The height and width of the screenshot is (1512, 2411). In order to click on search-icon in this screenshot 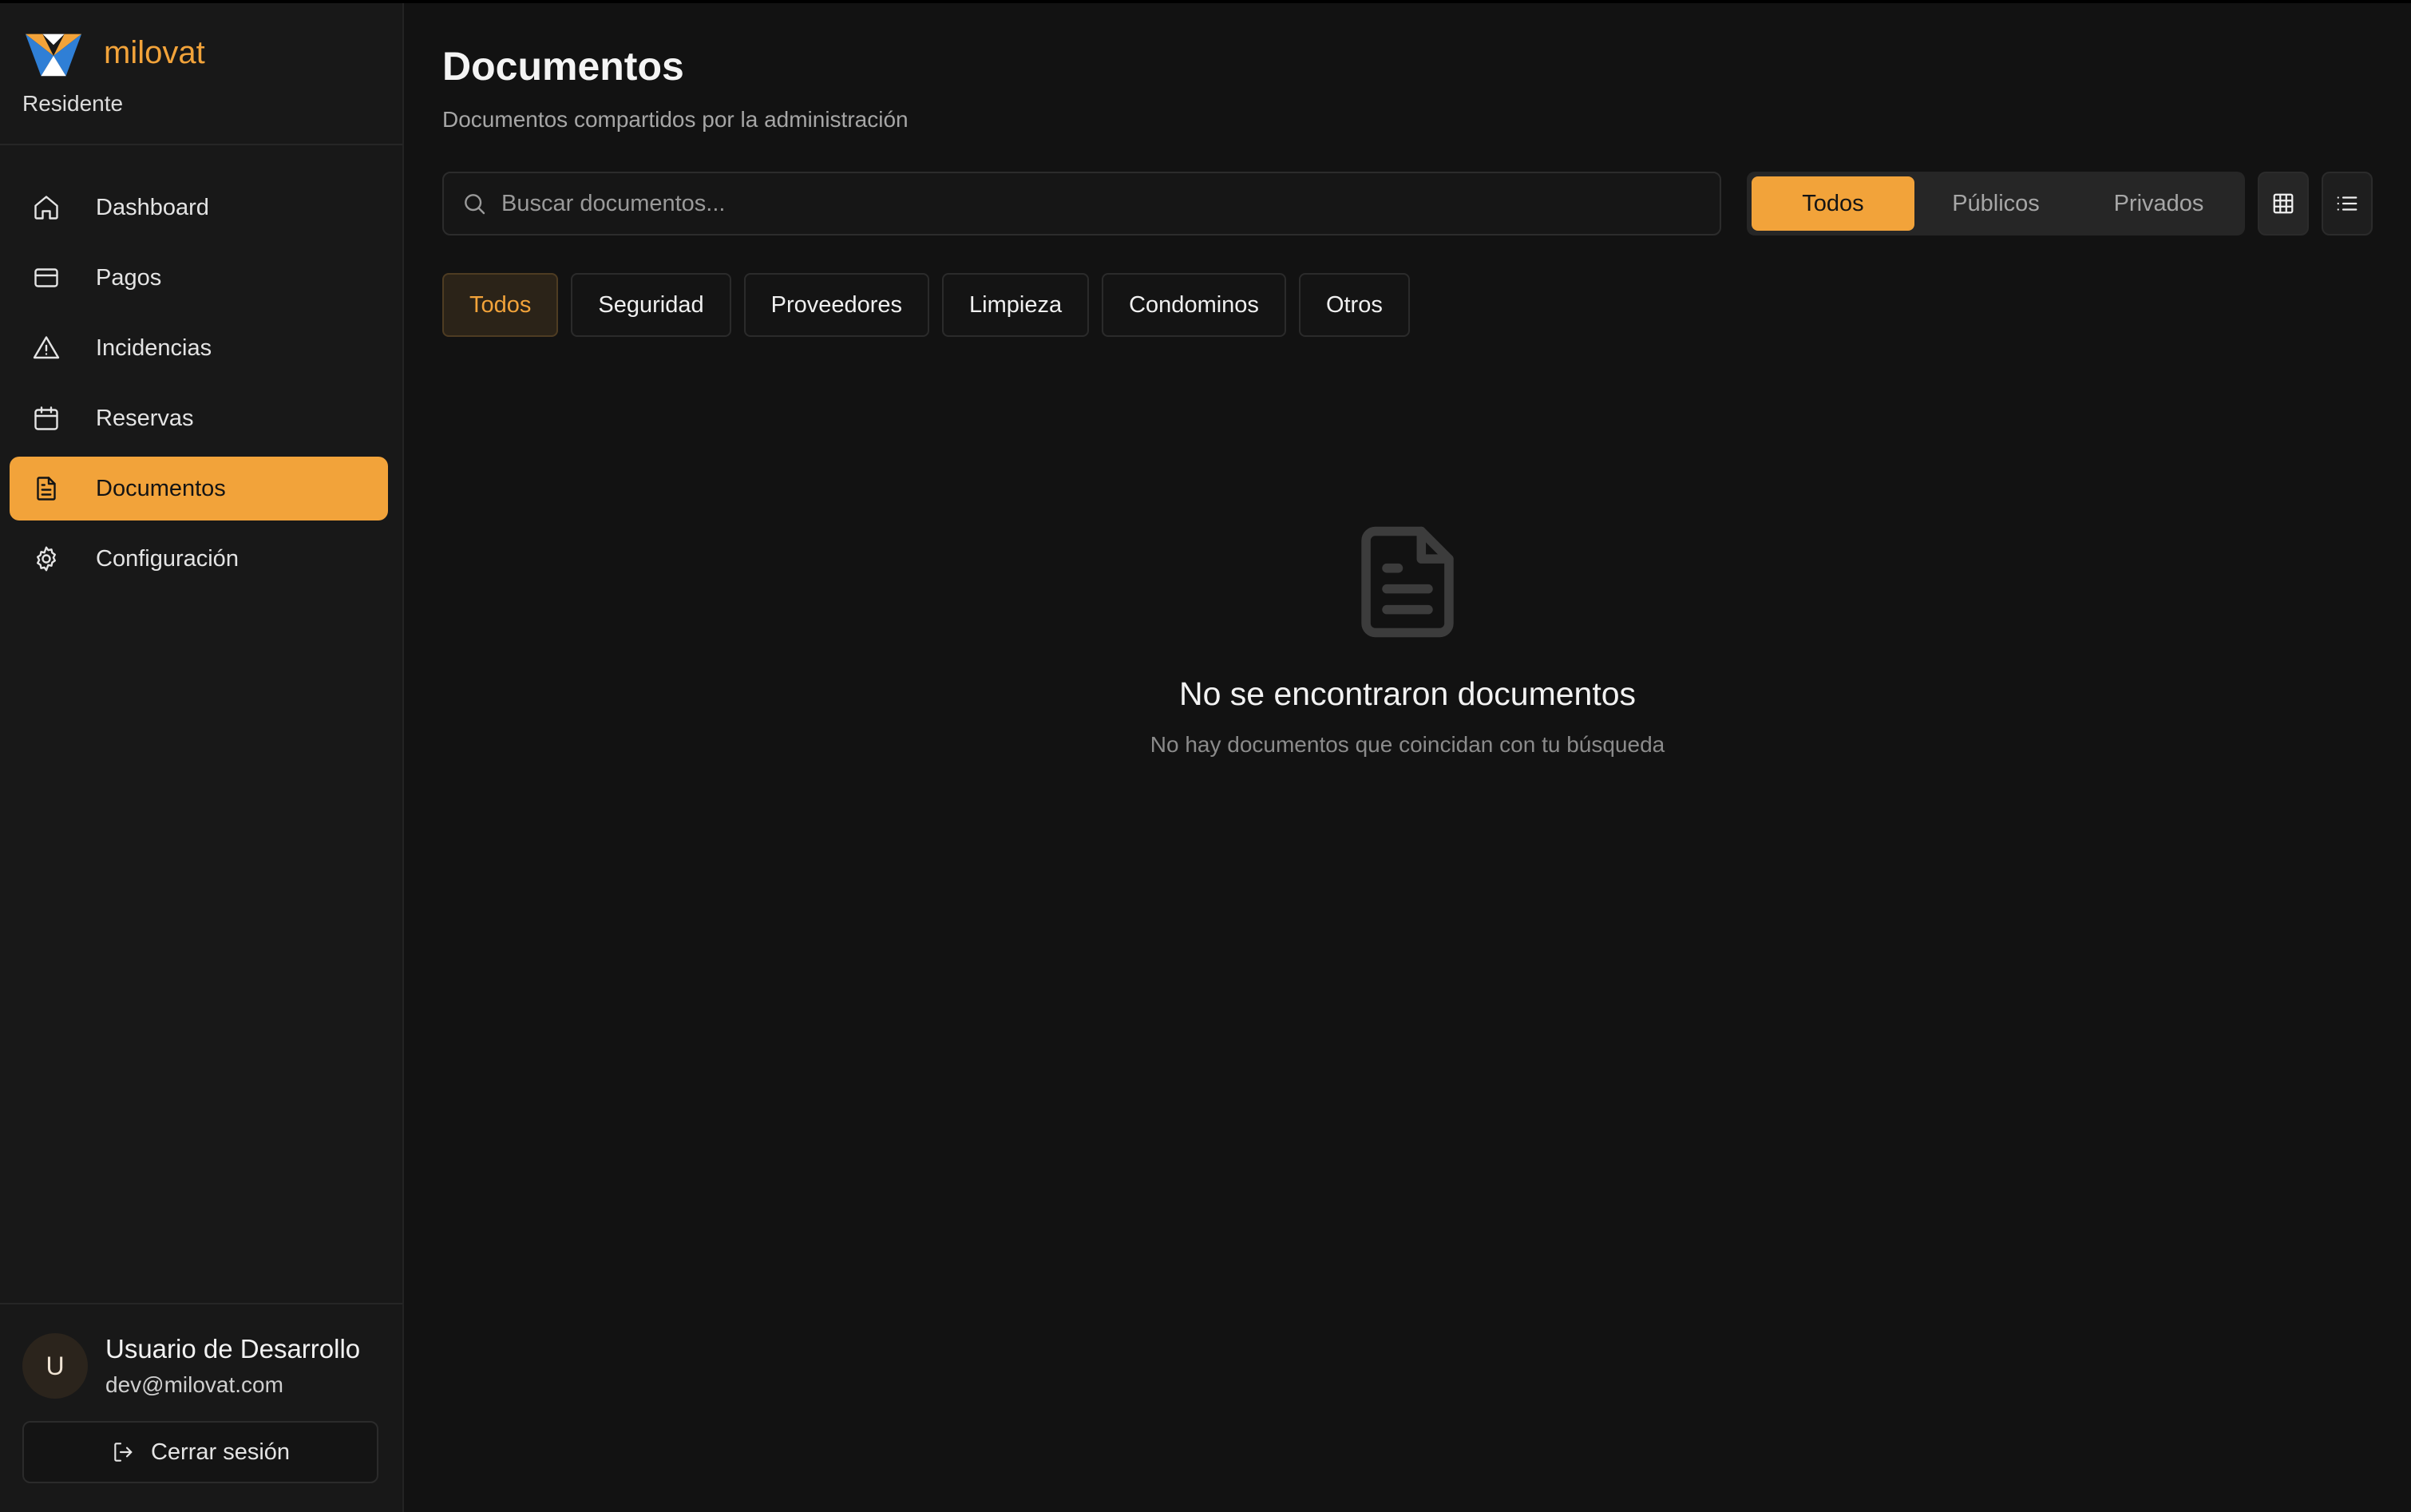, I will do `click(475, 204)`.